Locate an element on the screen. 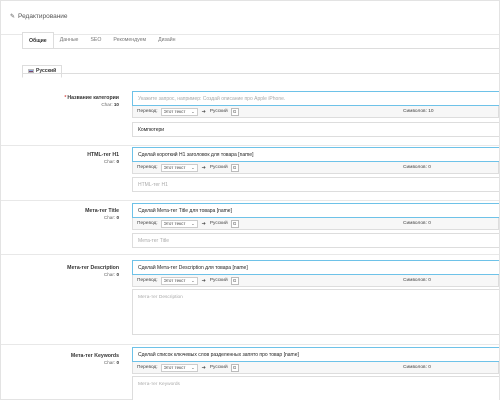 This screenshot has height=400, width=500. field-label-h1: HTML-тег H1 is located at coordinates (103, 155).